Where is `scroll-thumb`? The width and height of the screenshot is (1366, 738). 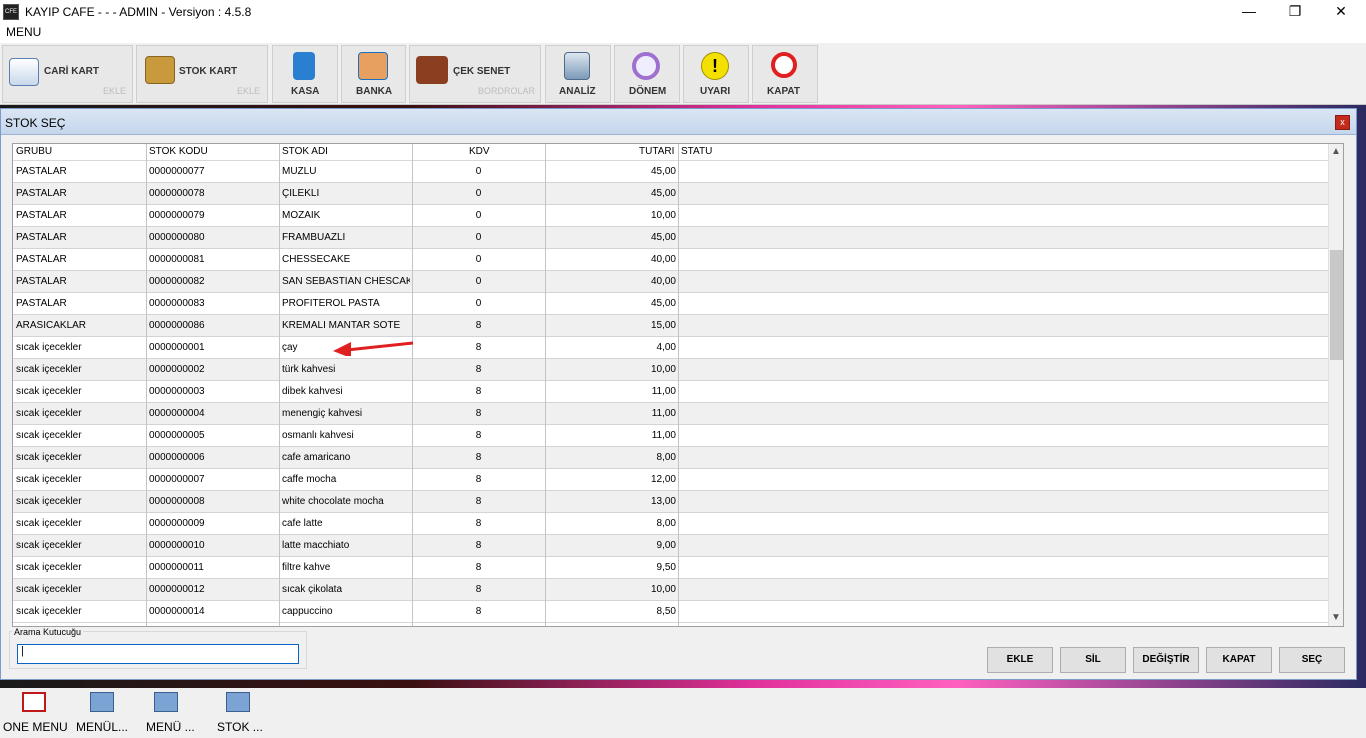 scroll-thumb is located at coordinates (1336, 305).